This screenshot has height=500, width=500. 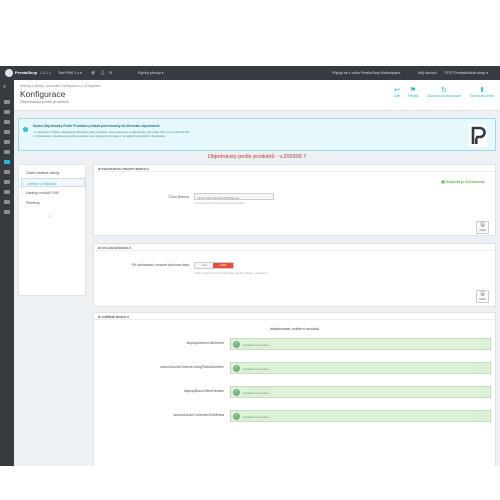 I want to click on upload-icon: ⬆, so click(x=482, y=90).